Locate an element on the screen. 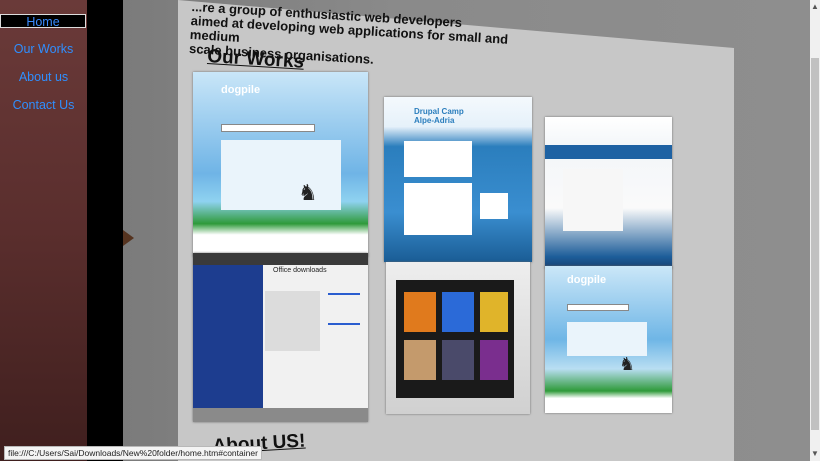 This screenshot has height=461, width=820. drupal-title: Drupal Camp Alpe-Adria is located at coordinates (439, 116).